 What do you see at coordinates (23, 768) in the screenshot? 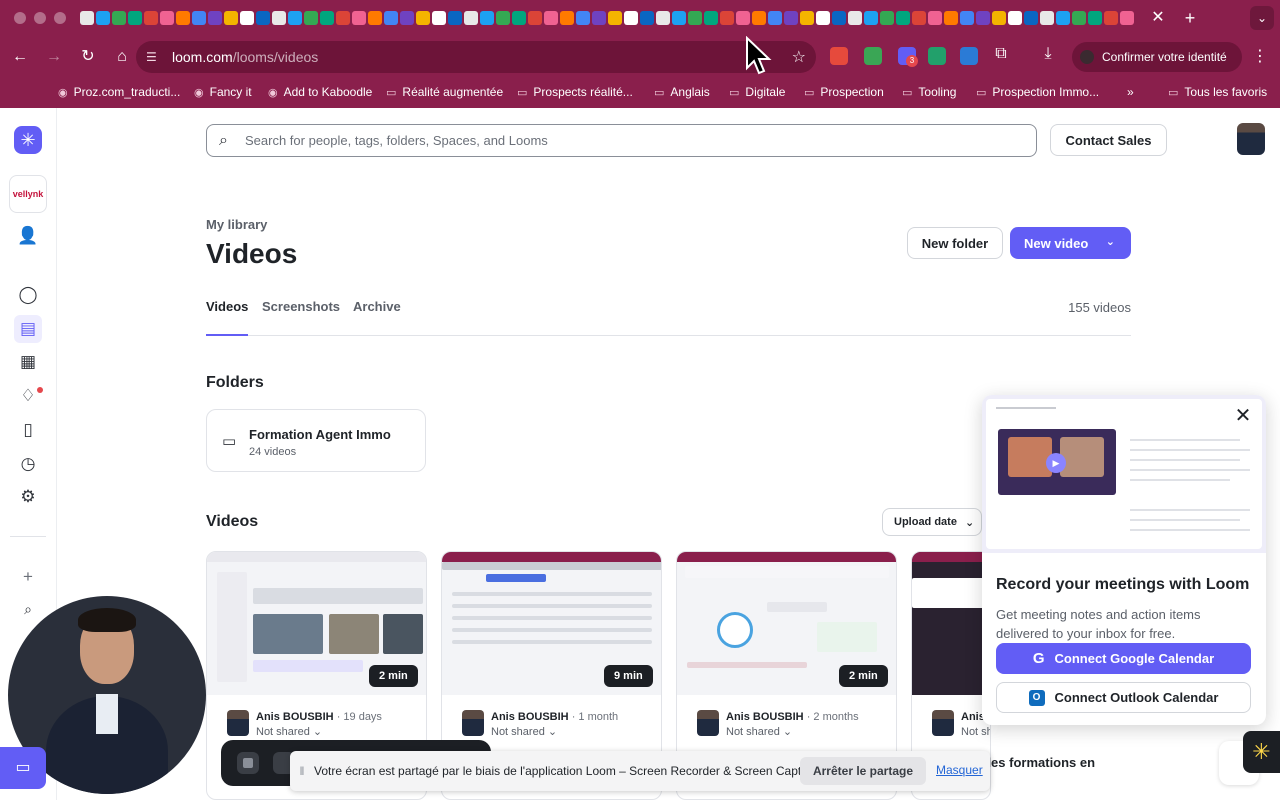
I see `camera-toggle-icon: ▭` at bounding box center [23, 768].